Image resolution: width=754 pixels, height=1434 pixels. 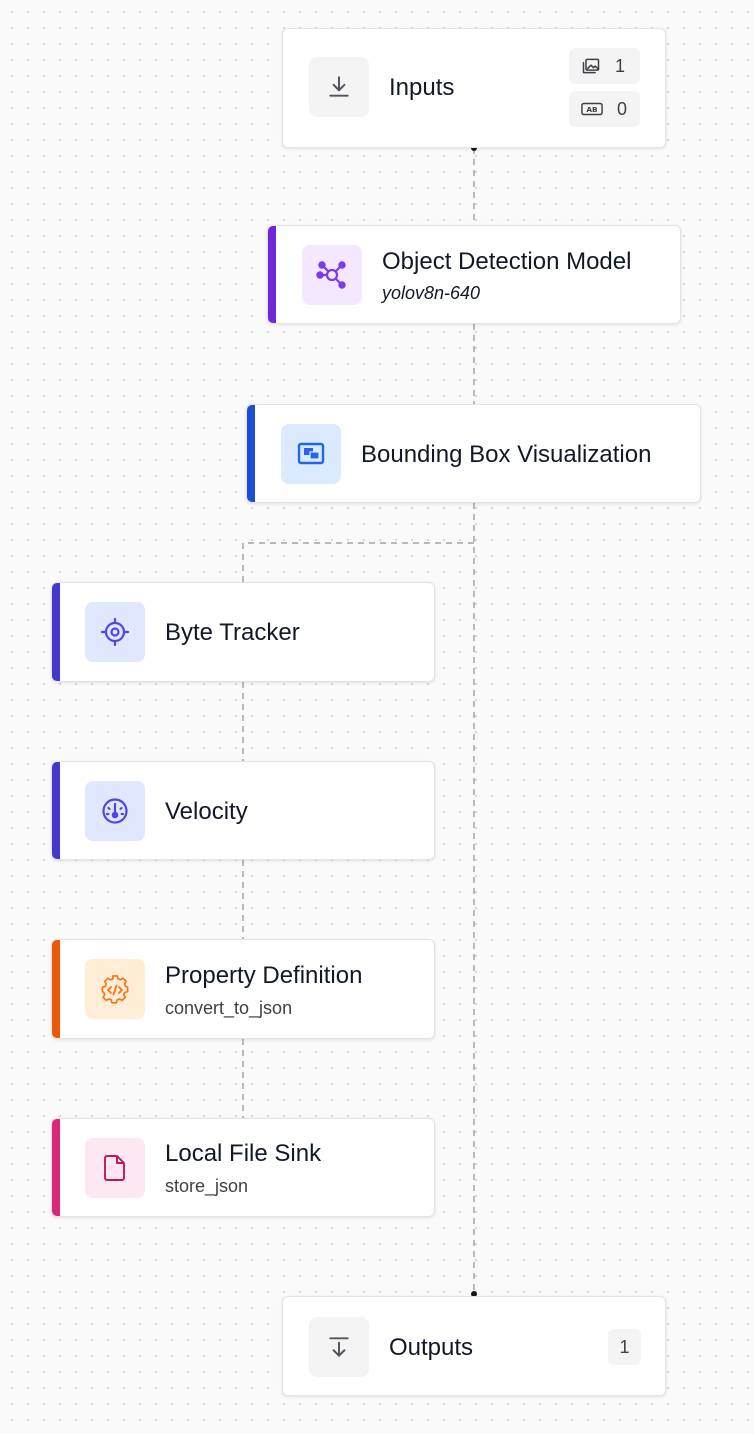 What do you see at coordinates (620, 65) in the screenshot?
I see `image-inputs-count: 1` at bounding box center [620, 65].